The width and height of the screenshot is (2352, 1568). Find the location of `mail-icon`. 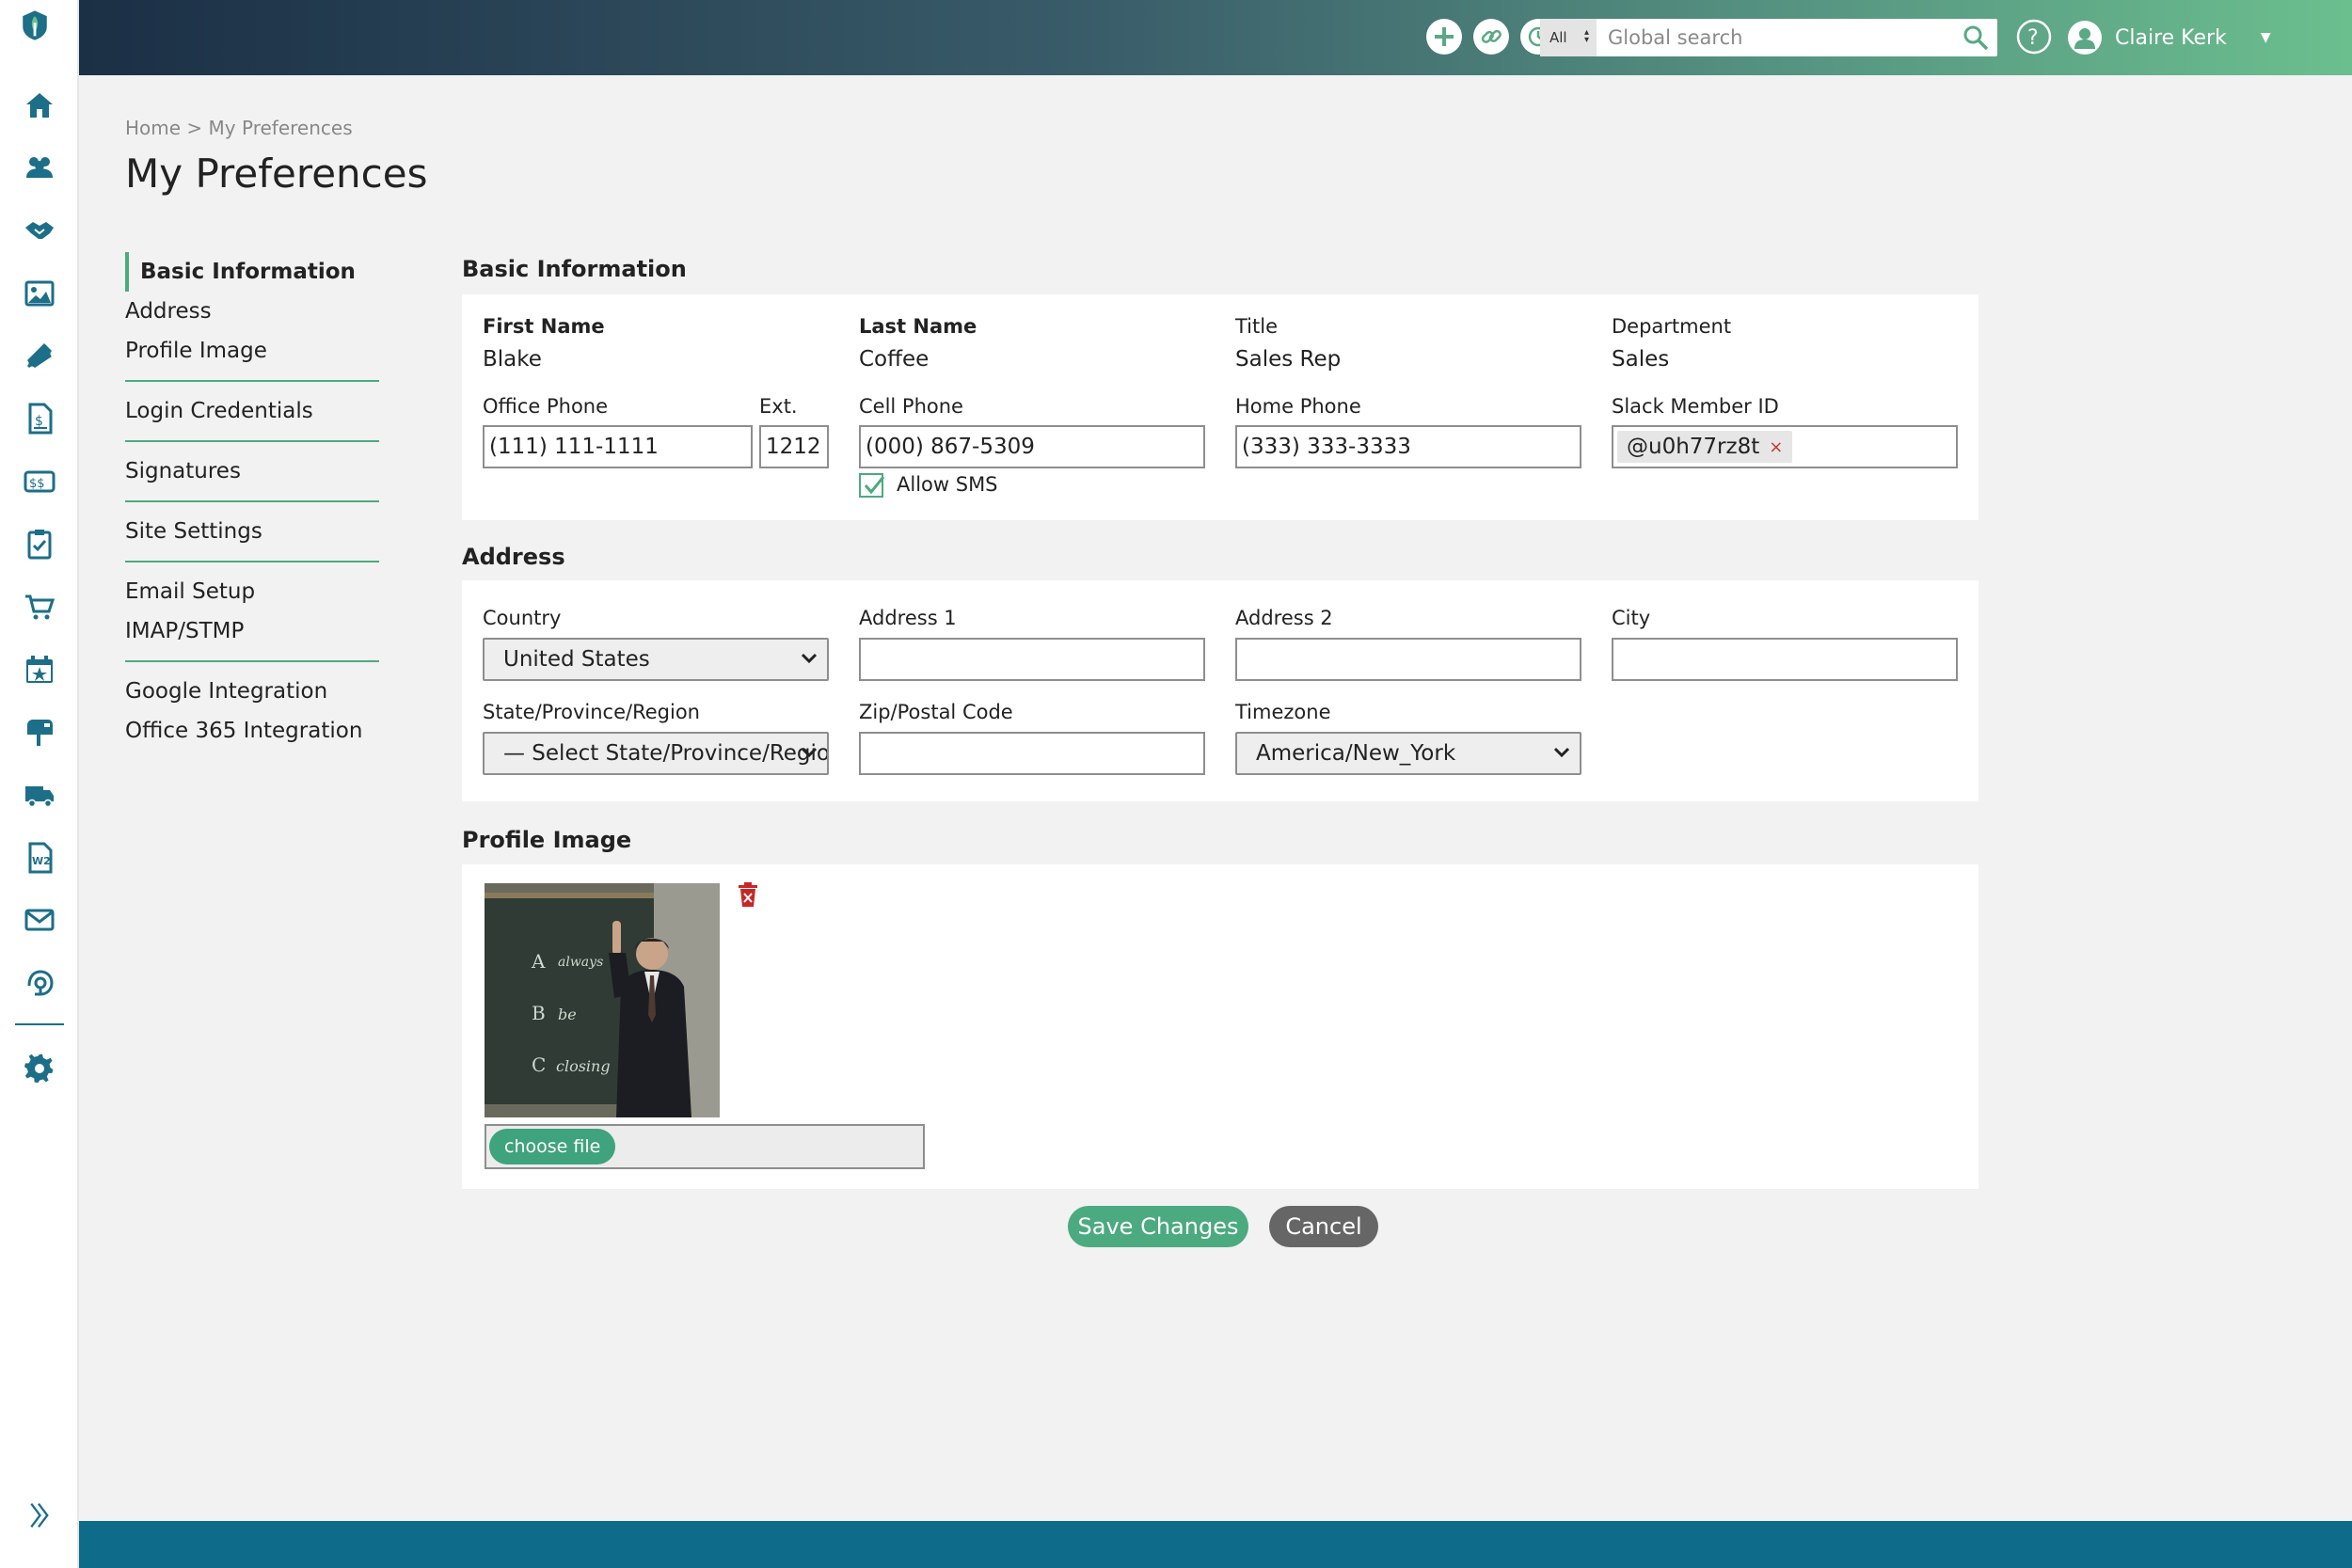

mail-icon is located at coordinates (39, 920).